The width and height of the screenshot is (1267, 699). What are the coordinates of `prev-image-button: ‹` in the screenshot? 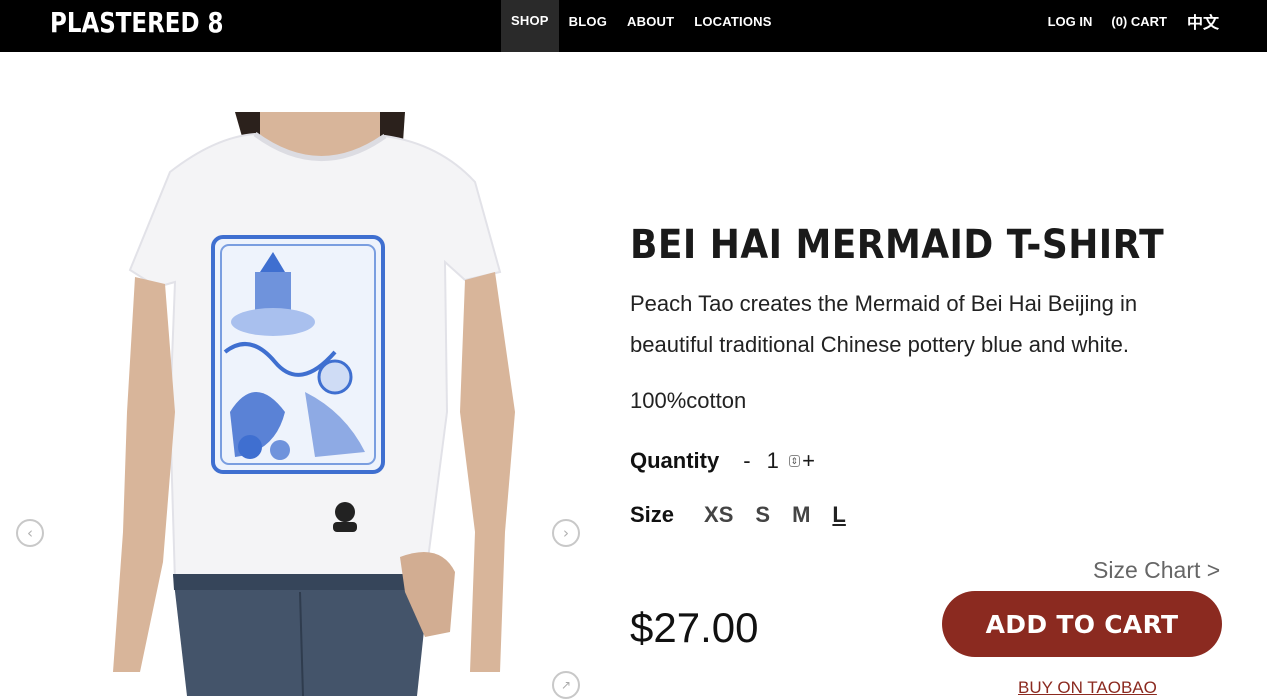 It's located at (30, 533).